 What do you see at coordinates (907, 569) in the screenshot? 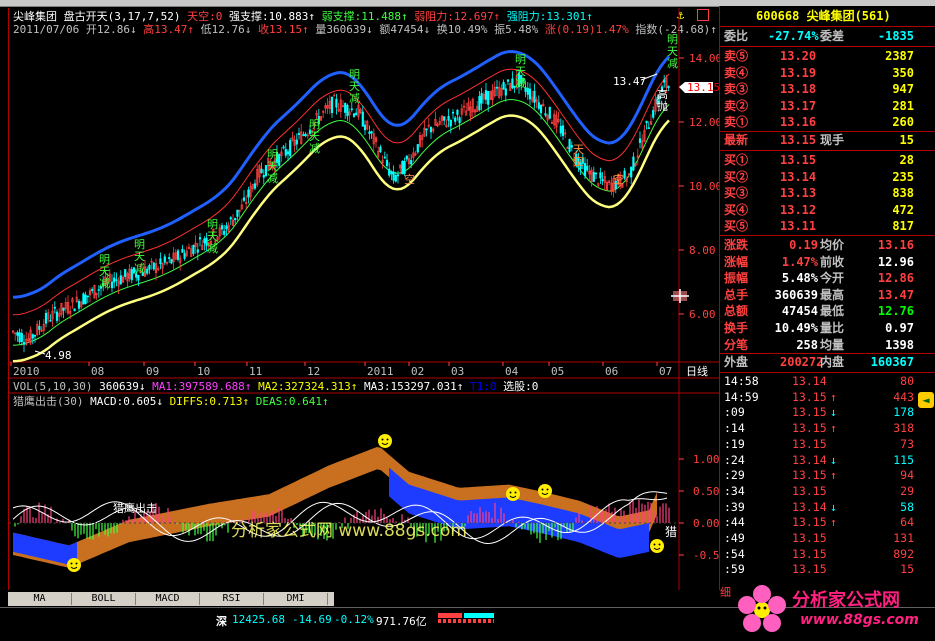
I see `tick-volume: 15` at bounding box center [907, 569].